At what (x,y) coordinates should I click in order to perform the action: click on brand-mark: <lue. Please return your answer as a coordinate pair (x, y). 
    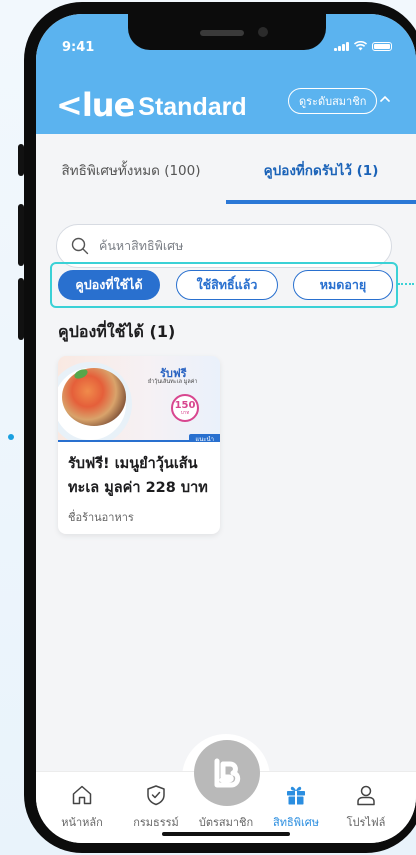
    Looking at the image, I should click on (95, 105).